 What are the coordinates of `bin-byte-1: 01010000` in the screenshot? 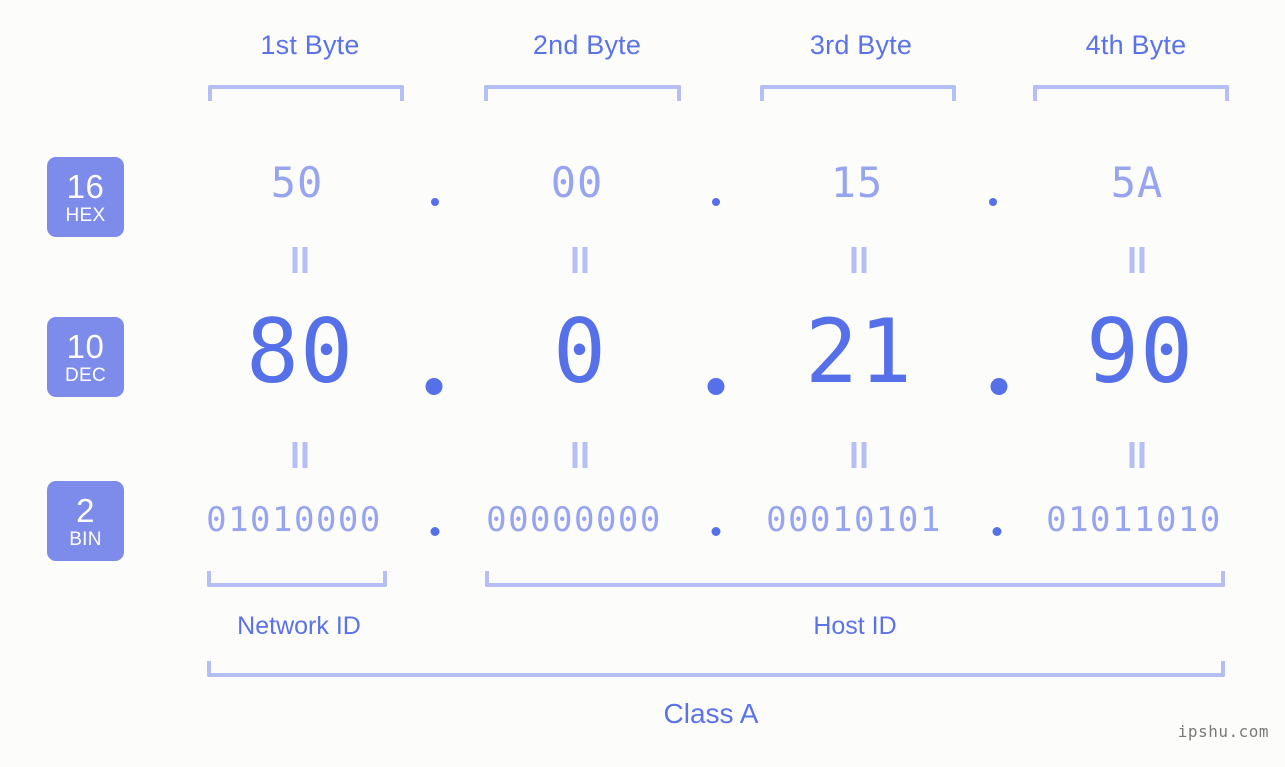 It's located at (294, 520).